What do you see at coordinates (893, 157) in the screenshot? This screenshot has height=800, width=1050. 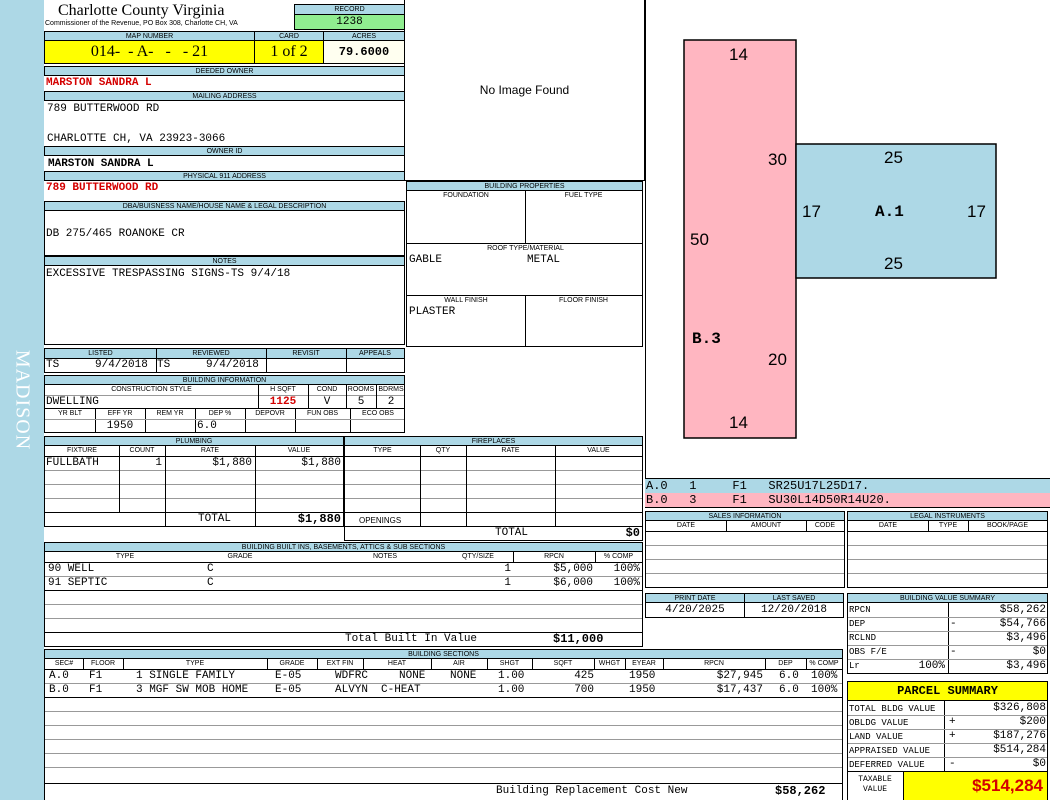 I see `sketch-dim-a-top: 25` at bounding box center [893, 157].